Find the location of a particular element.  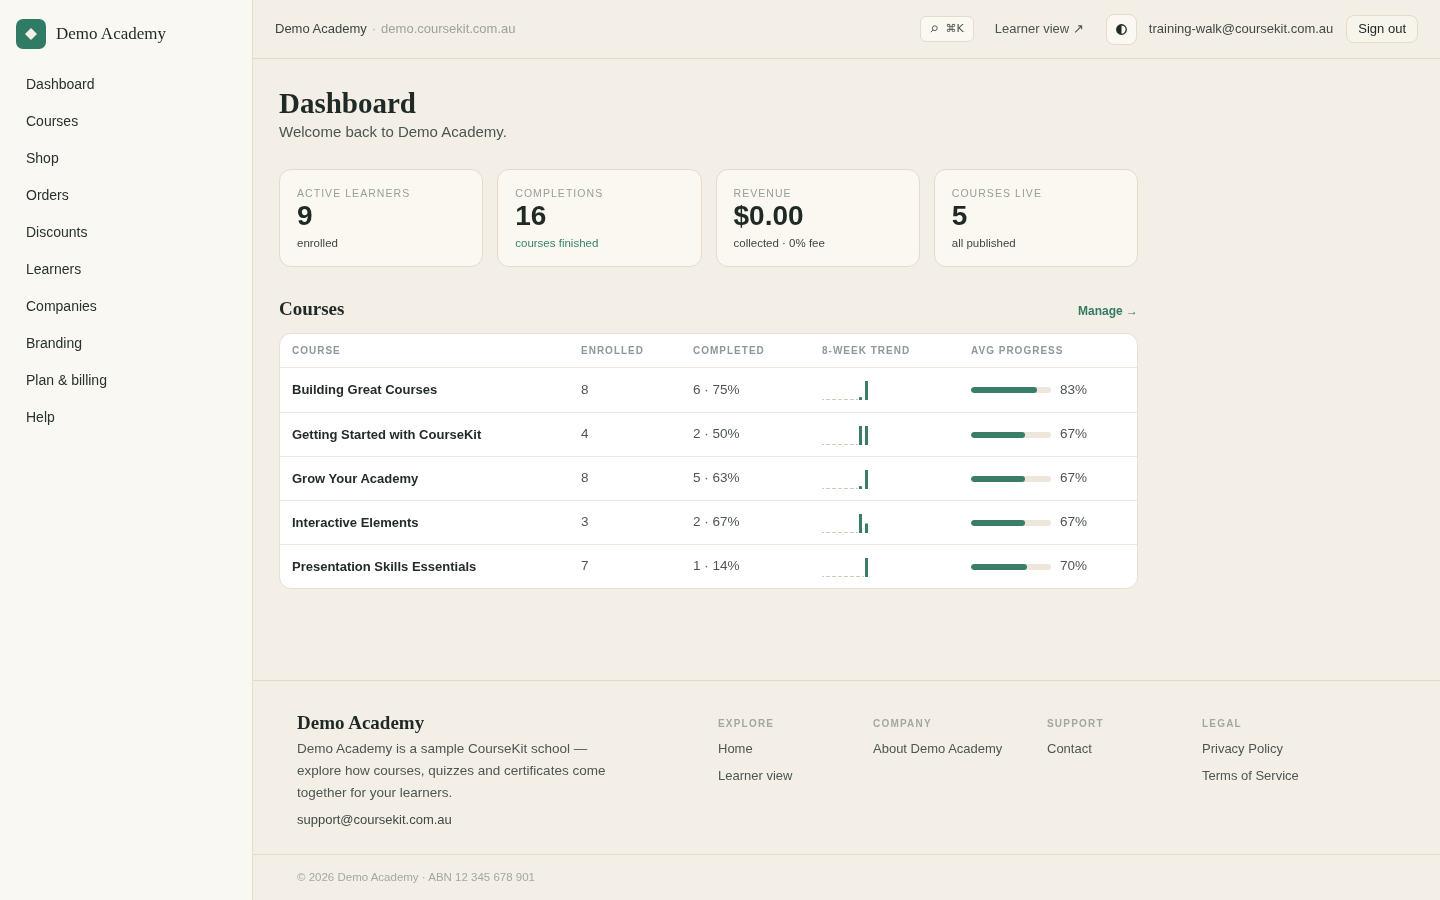

user-email: training-walk@coursekit.com.au is located at coordinates (1241, 29).